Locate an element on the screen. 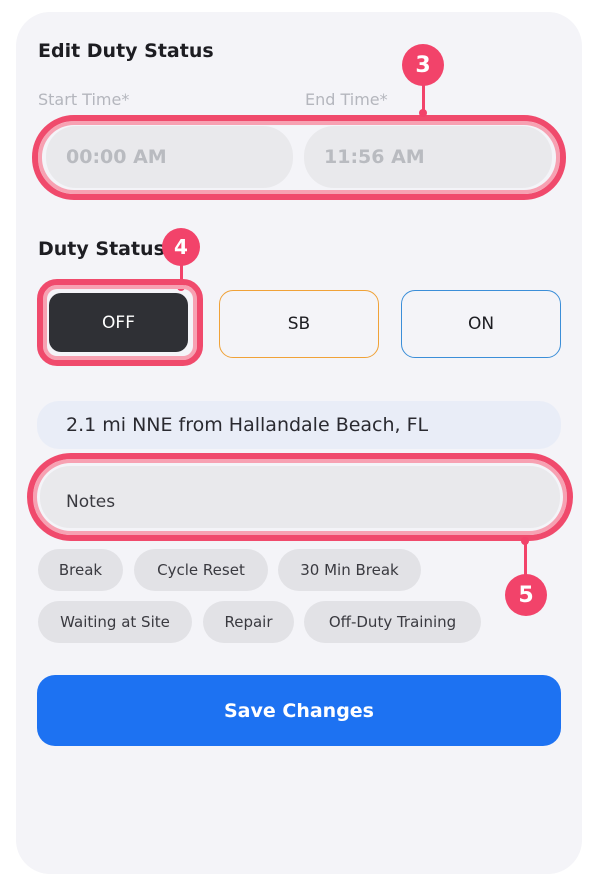 The width and height of the screenshot is (589, 874). badge-3-anchor-dot is located at coordinates (423, 113).